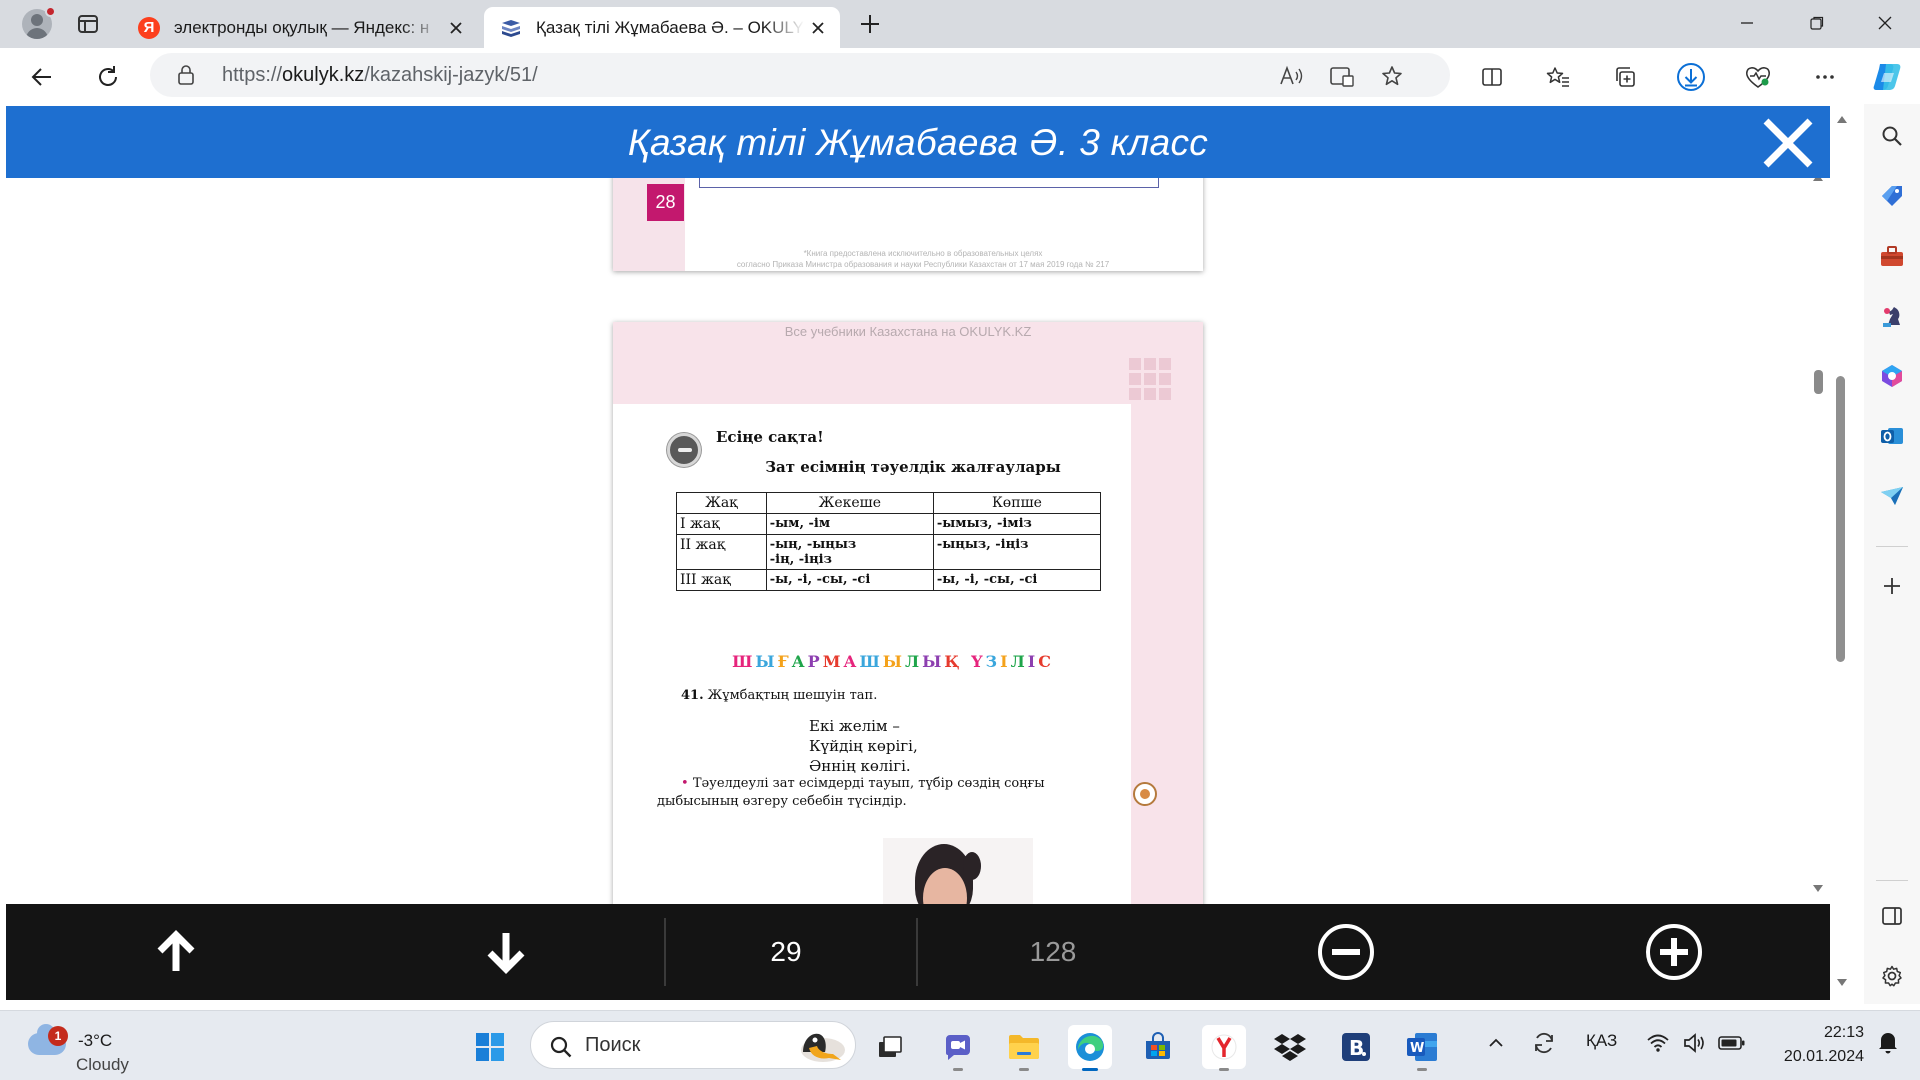  I want to click on current-page-field: 29, so click(786, 952).